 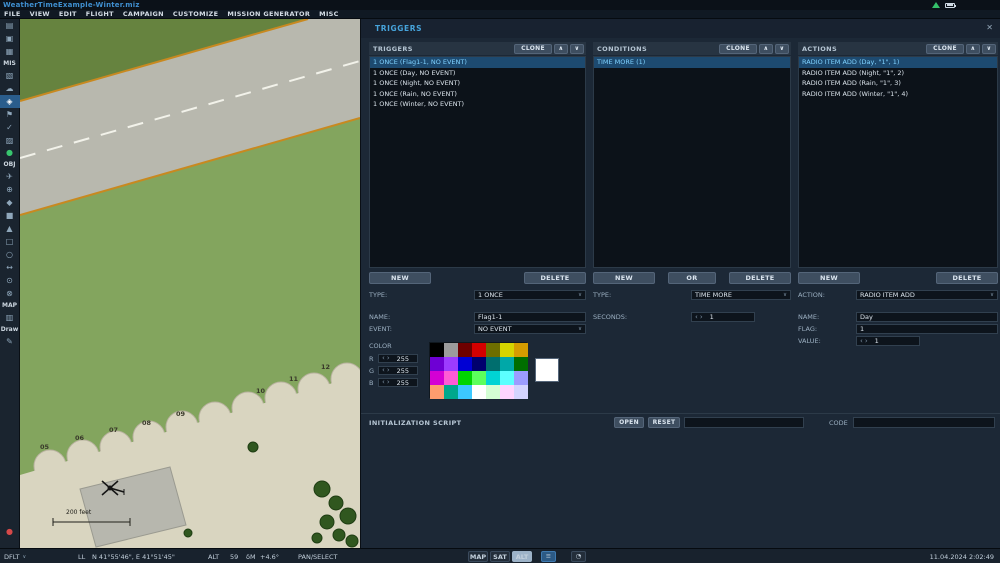 What do you see at coordinates (10, 176) in the screenshot?
I see `aircraft-icon: ✈` at bounding box center [10, 176].